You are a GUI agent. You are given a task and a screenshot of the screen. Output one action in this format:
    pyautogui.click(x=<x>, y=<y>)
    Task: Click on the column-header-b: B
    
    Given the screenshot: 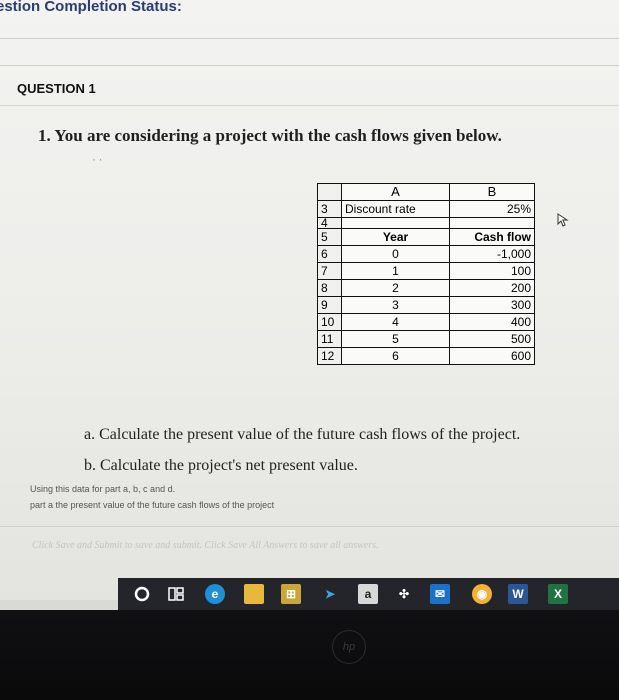 What is the action you would take?
    pyautogui.click(x=492, y=192)
    